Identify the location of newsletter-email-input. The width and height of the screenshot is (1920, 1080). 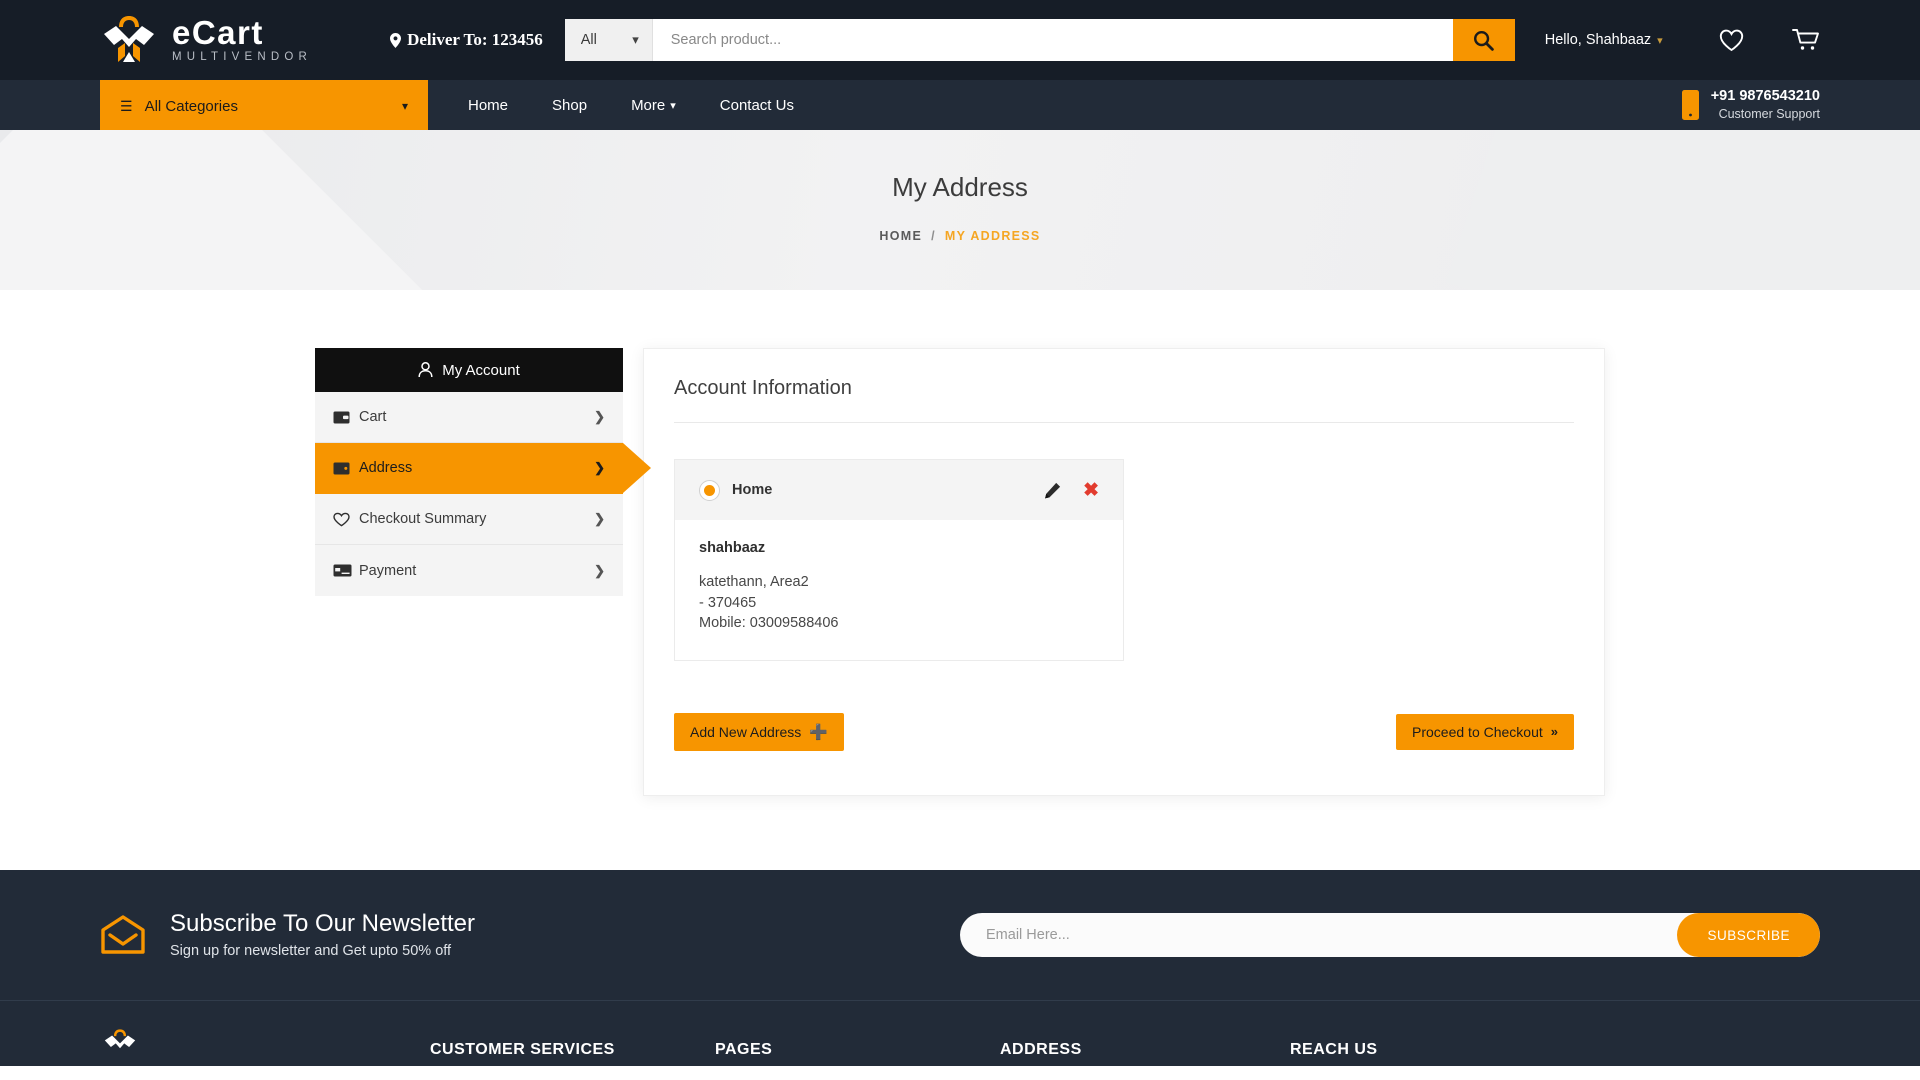
(1319, 935).